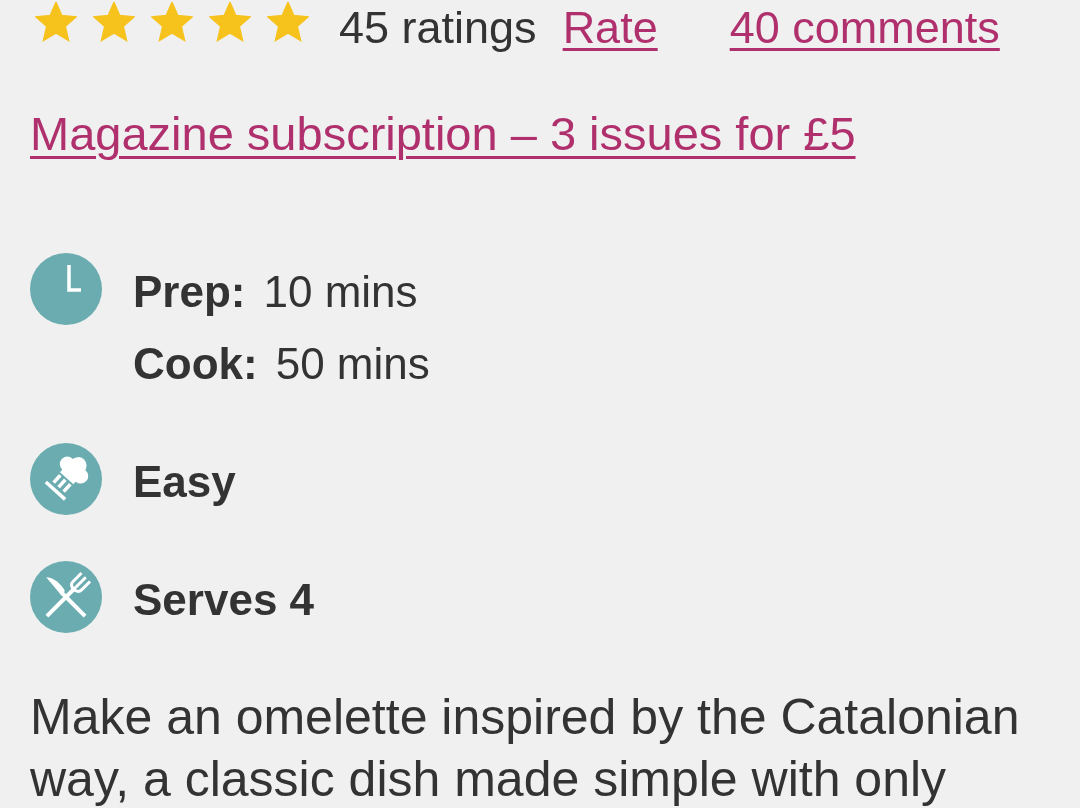 This screenshot has height=808, width=1080. I want to click on detail-value: 10 mins, so click(340, 292).